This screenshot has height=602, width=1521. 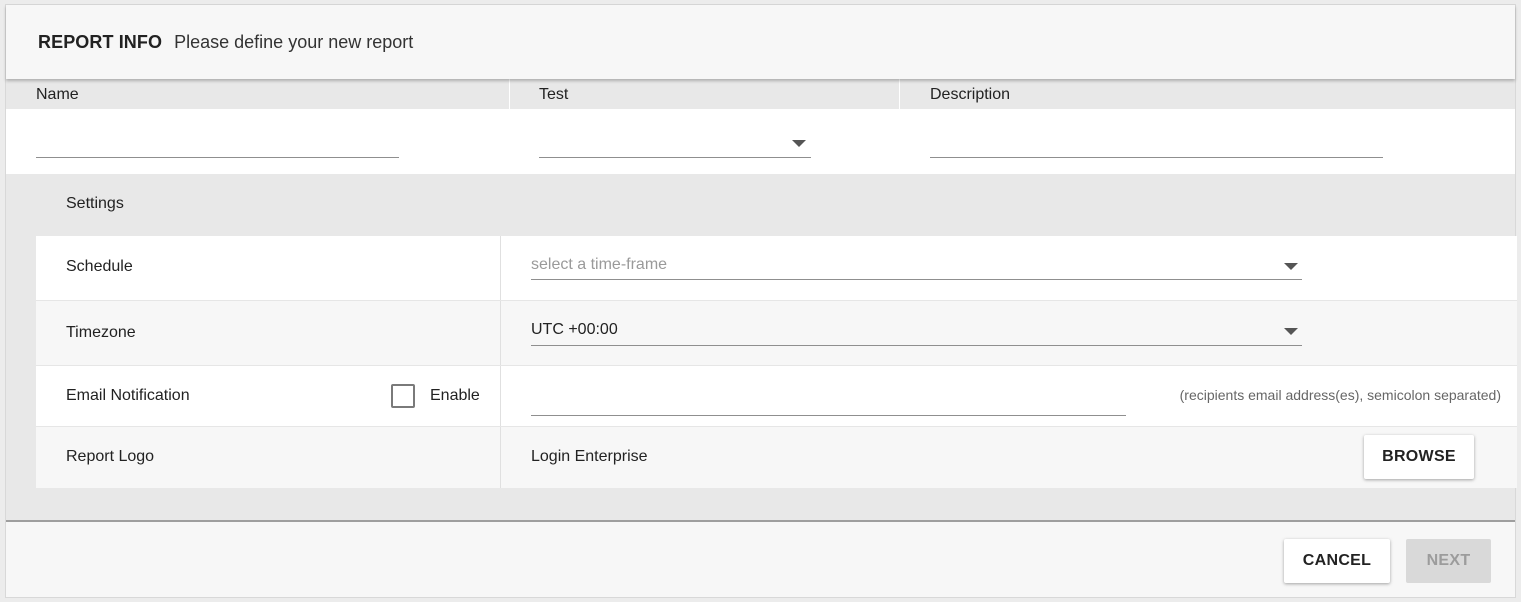 What do you see at coordinates (57, 94) in the screenshot?
I see `name-label: Name` at bounding box center [57, 94].